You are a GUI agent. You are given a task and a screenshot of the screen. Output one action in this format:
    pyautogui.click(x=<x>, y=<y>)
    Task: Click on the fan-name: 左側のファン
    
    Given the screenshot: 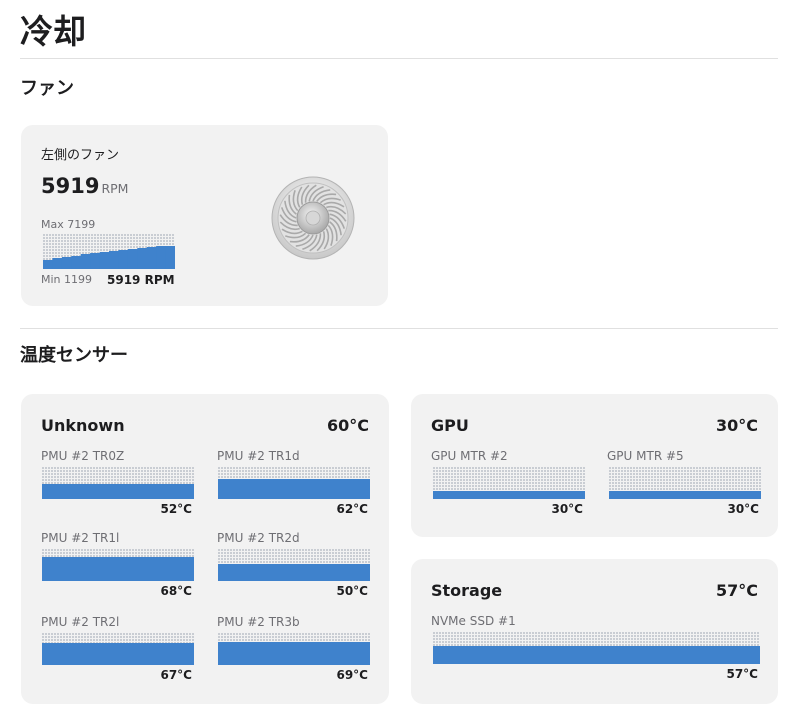 What is the action you would take?
    pyautogui.click(x=80, y=155)
    